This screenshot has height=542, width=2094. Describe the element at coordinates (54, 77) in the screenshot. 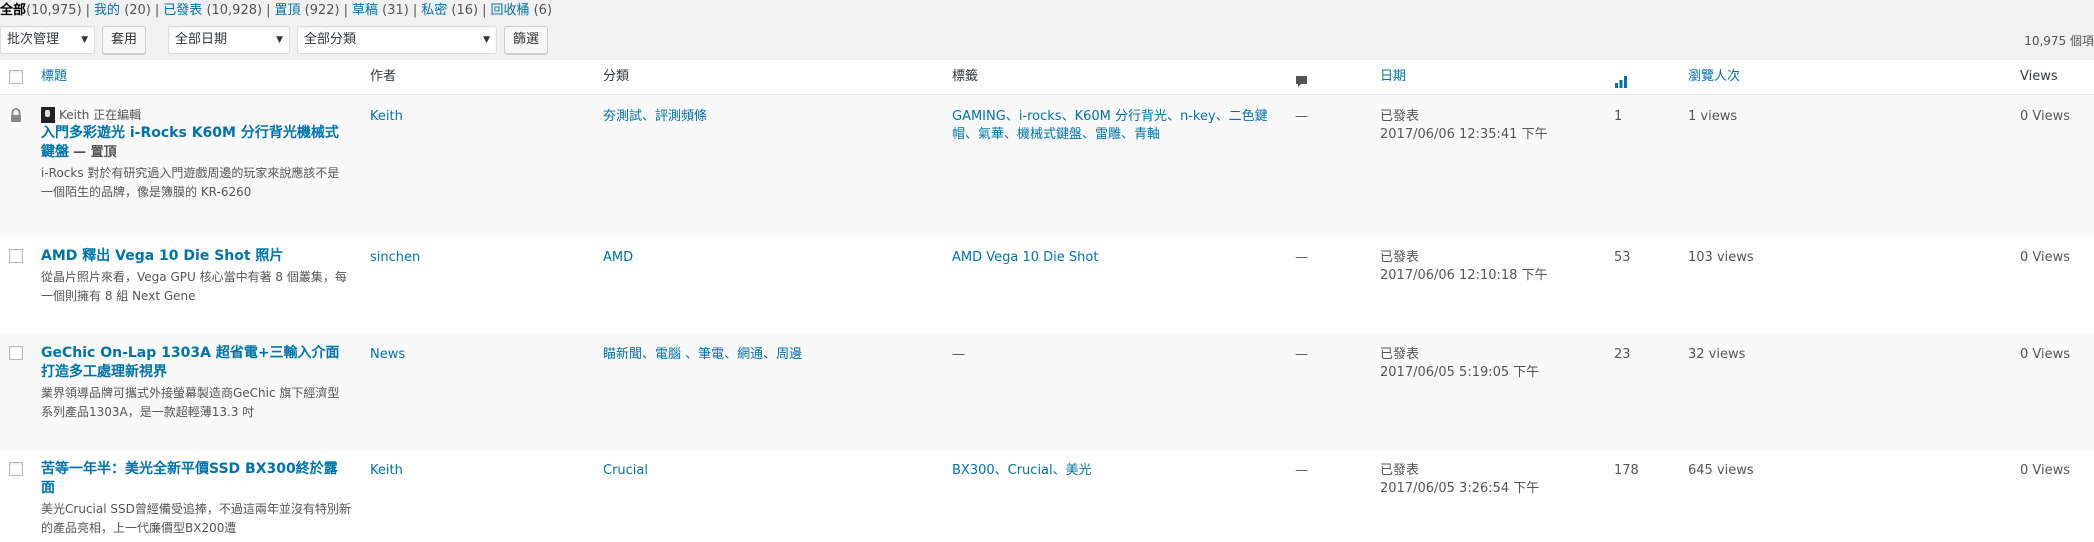

I see `column-title-header: 標題` at that location.